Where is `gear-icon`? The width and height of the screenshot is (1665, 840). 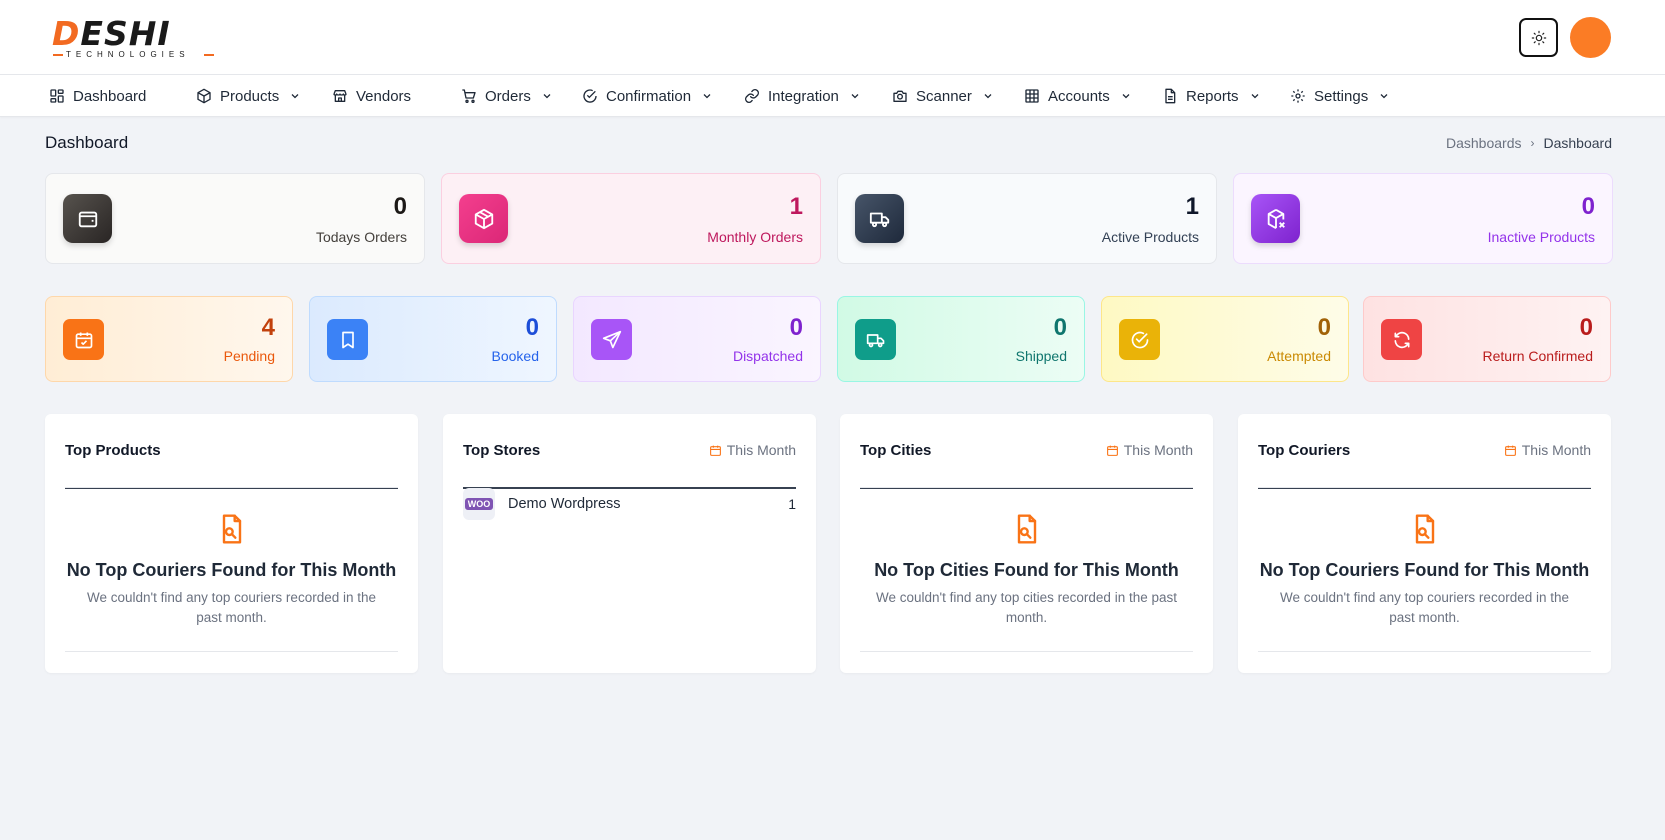
gear-icon is located at coordinates (1298, 96).